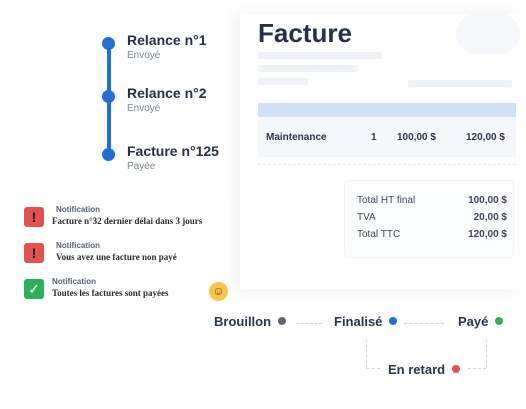 Image resolution: width=526 pixels, height=409 pixels. I want to click on invoice-logo-placeholder, so click(488, 34).